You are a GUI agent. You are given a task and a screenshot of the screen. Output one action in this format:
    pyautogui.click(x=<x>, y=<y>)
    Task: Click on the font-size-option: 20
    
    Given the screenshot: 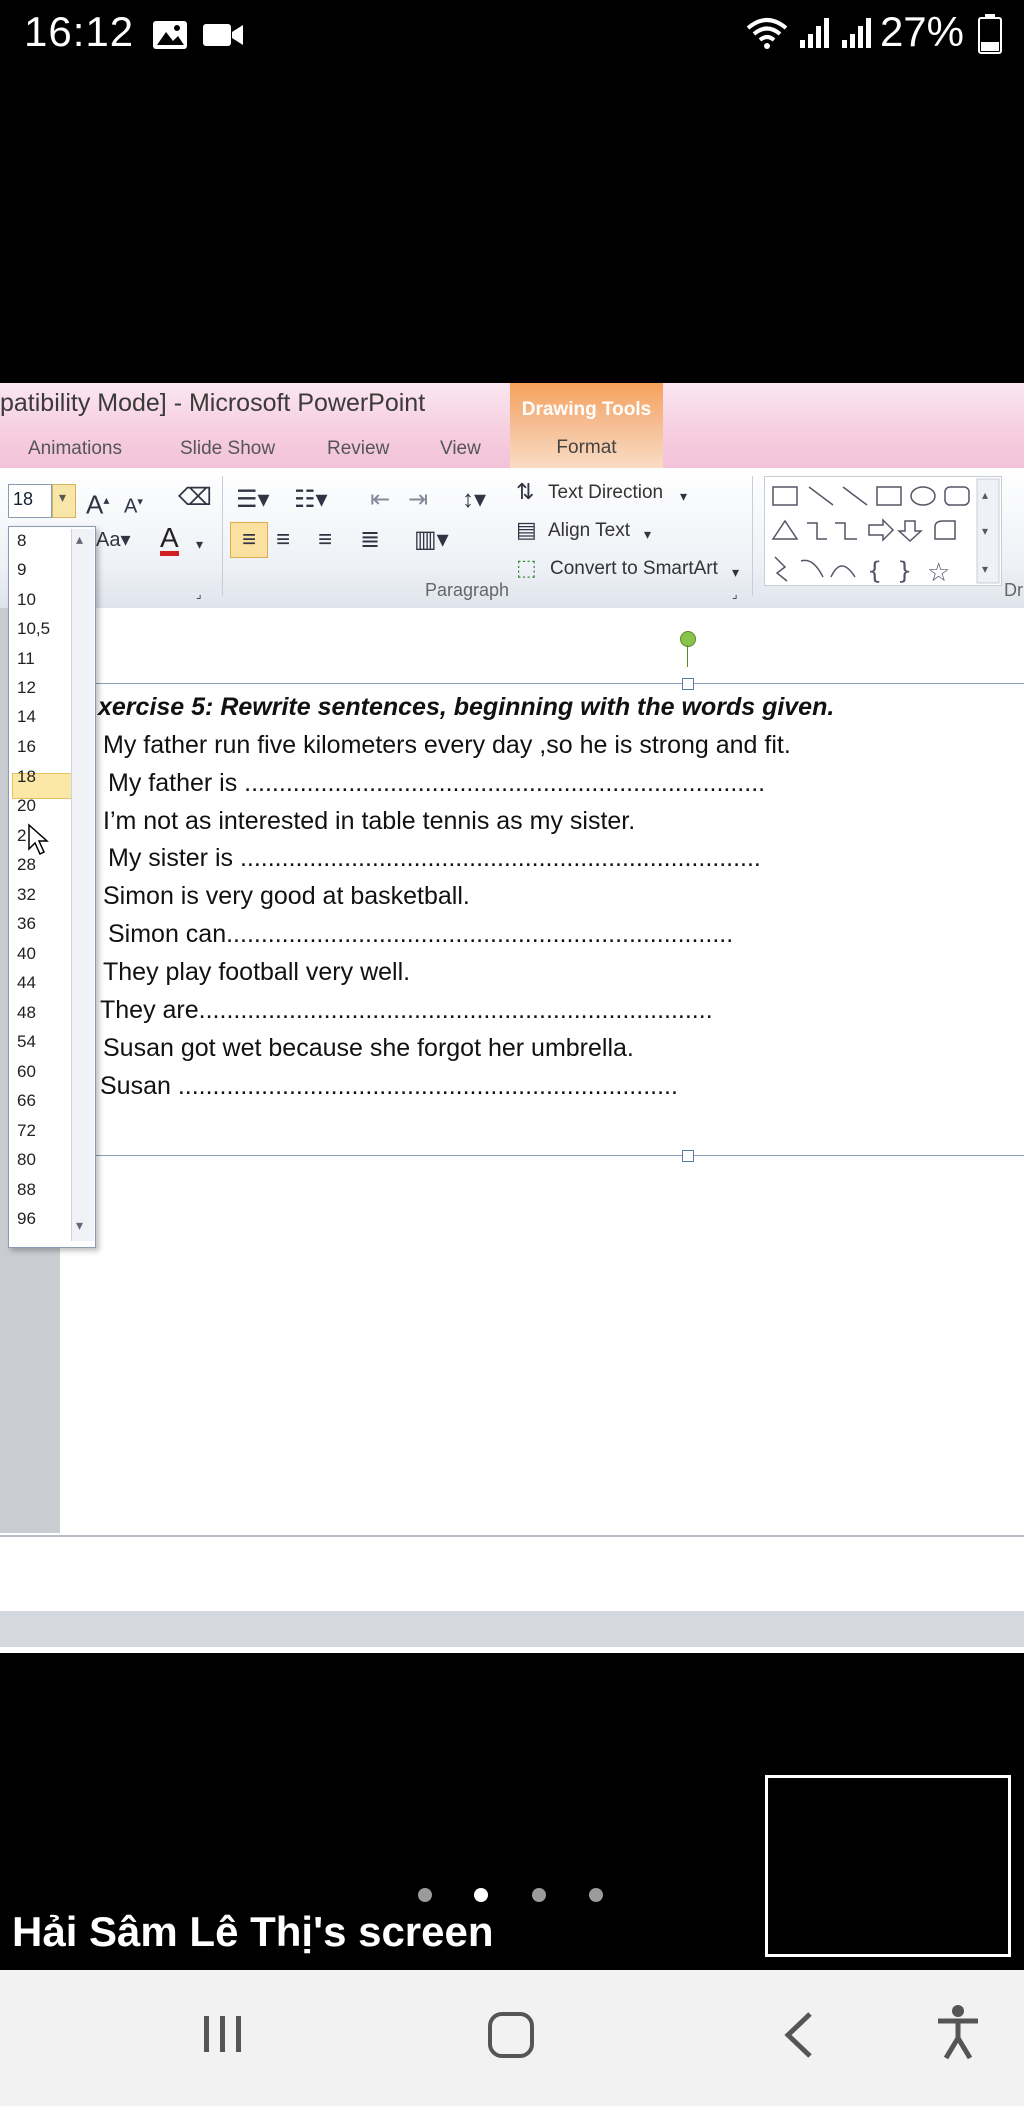 What is the action you would take?
    pyautogui.click(x=26, y=806)
    